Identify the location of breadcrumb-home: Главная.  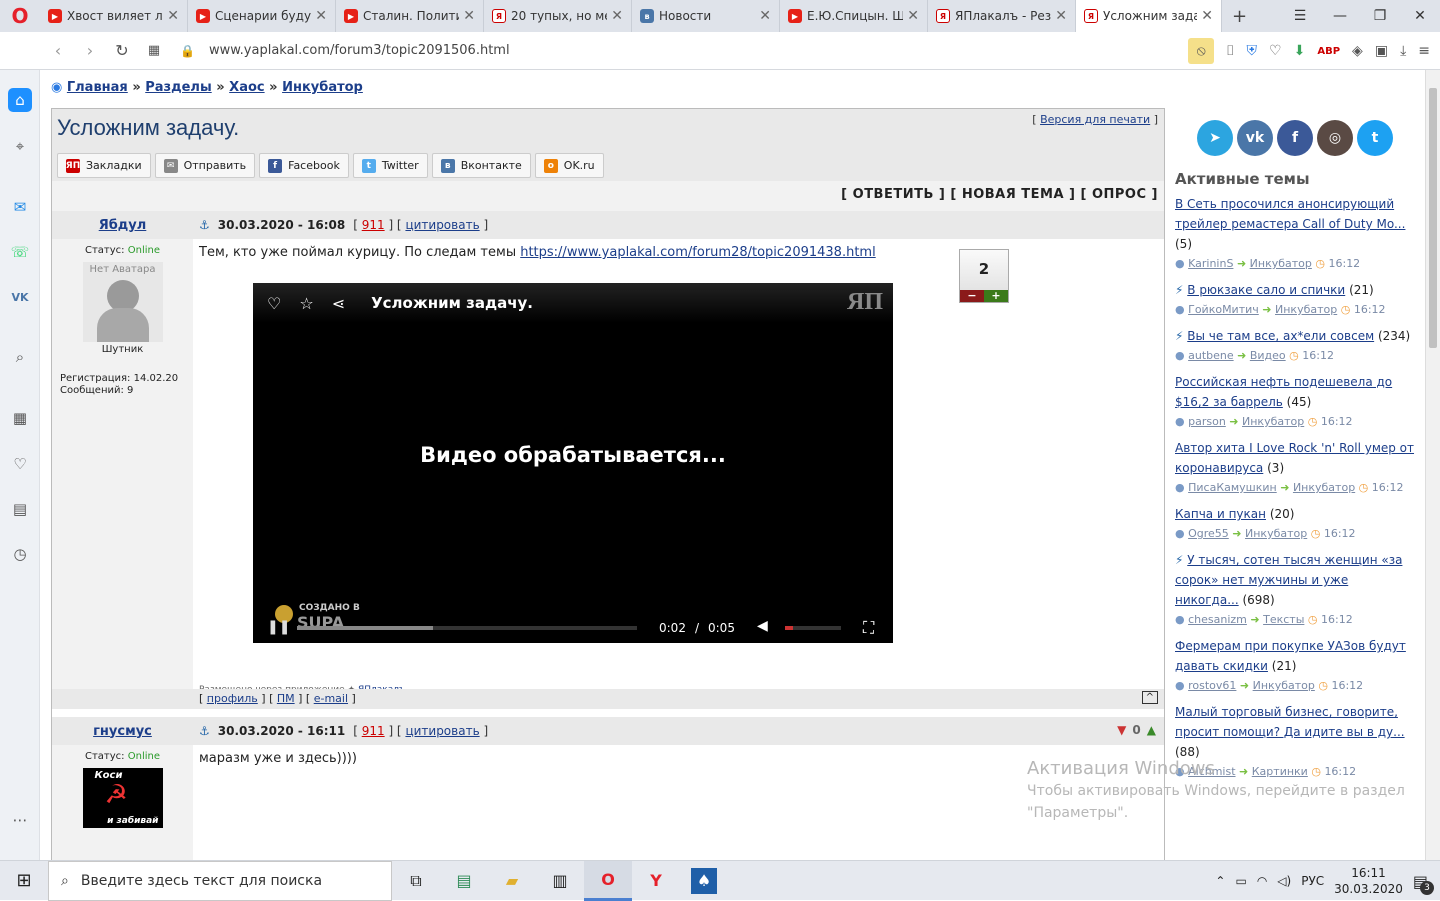
(97, 87).